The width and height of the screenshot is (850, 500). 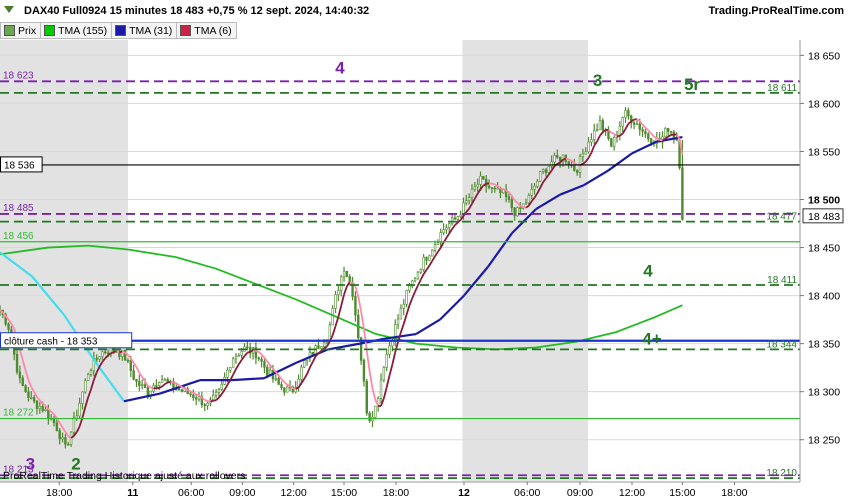 What do you see at coordinates (651, 339) in the screenshot?
I see `wave-annotation: 4+` at bounding box center [651, 339].